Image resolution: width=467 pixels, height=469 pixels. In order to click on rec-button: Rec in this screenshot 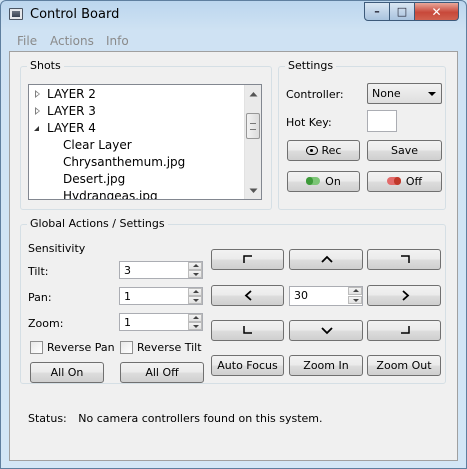, I will do `click(323, 150)`.